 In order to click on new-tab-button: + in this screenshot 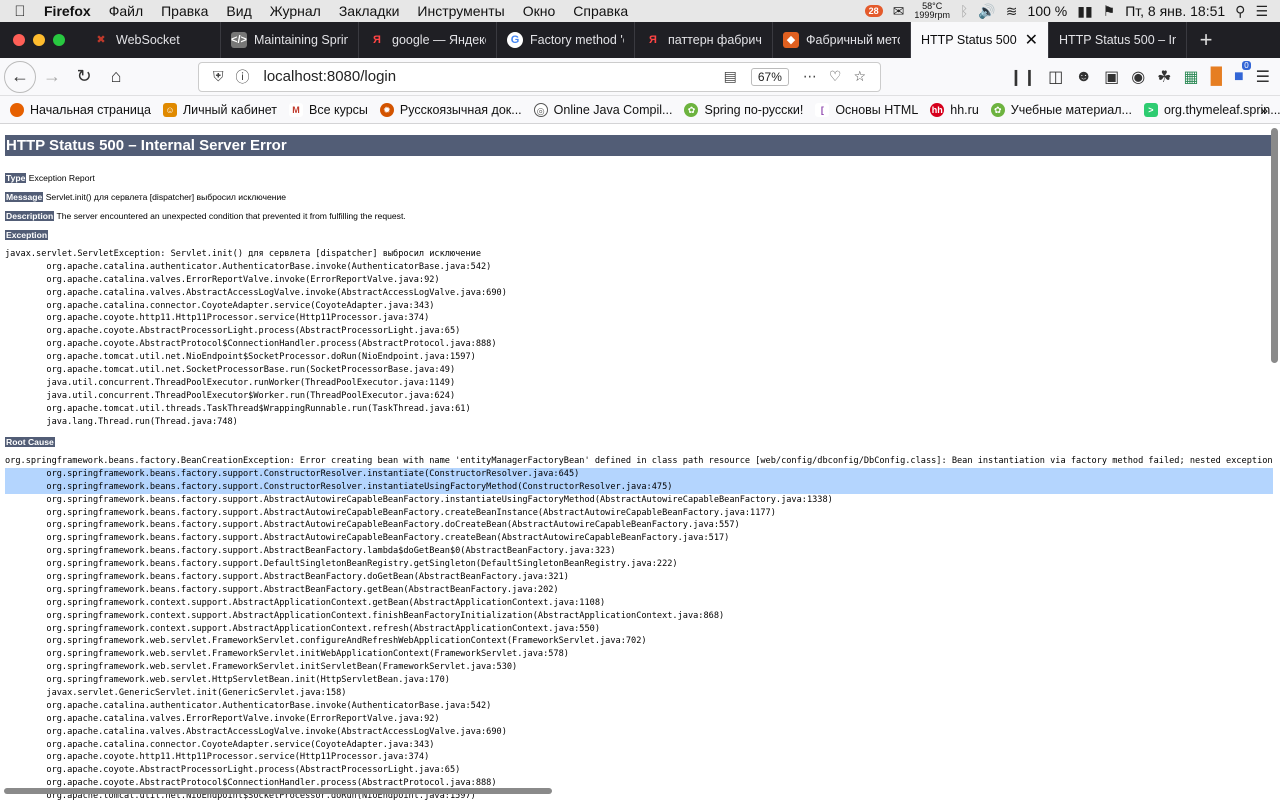, I will do `click(1206, 40)`.